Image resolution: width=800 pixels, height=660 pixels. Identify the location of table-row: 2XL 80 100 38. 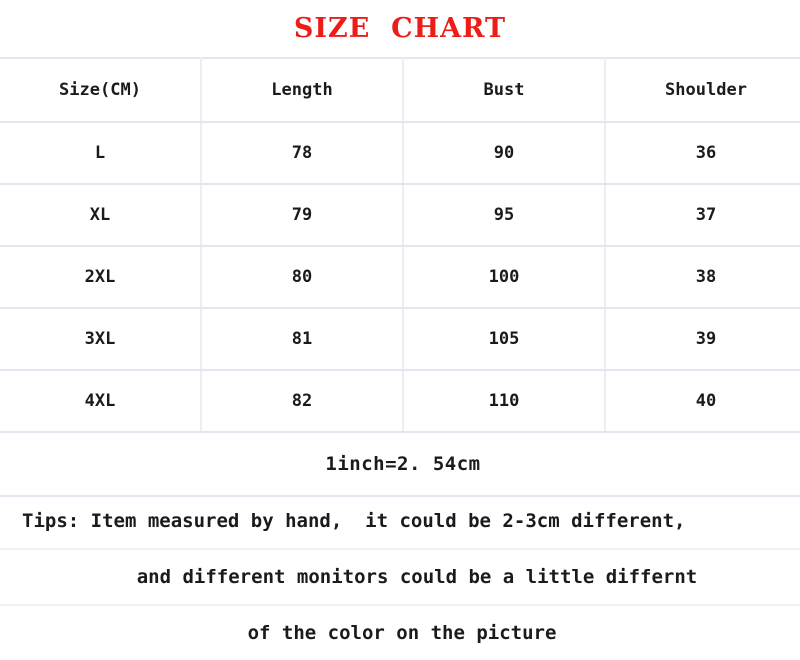
(400, 277).